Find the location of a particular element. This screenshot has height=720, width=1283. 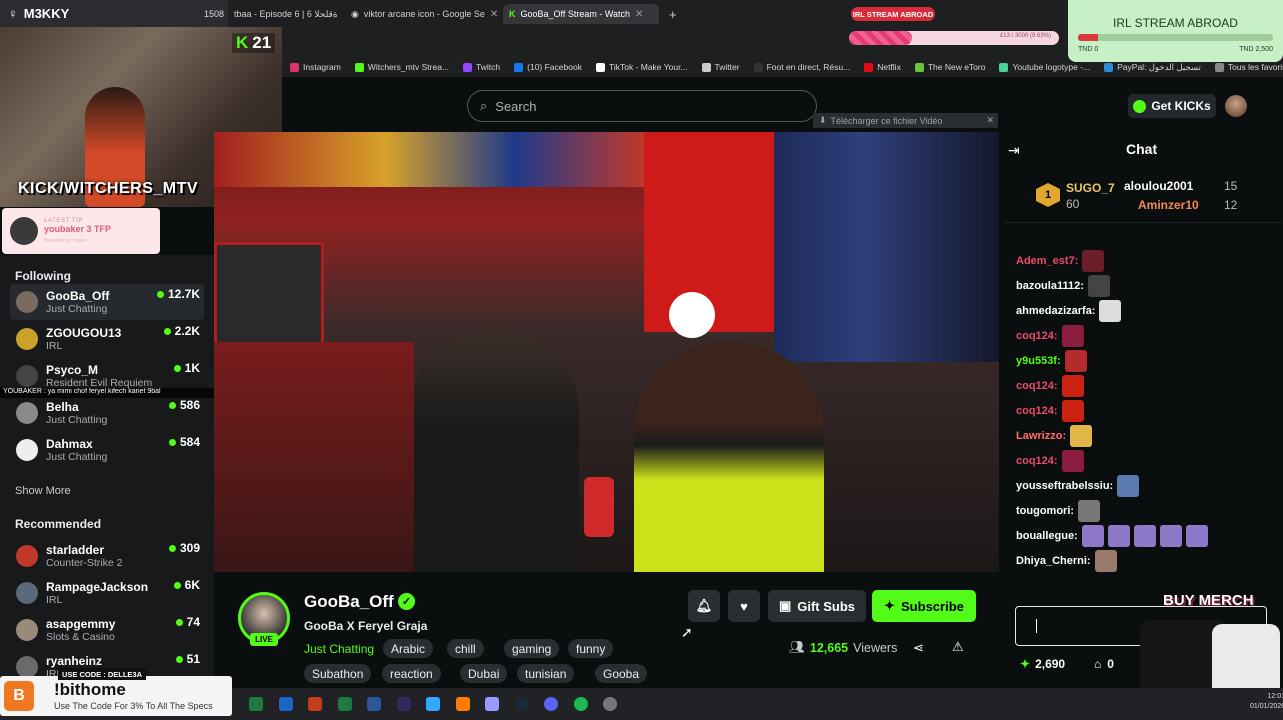

tag-dubai: Dubai is located at coordinates (484, 673).